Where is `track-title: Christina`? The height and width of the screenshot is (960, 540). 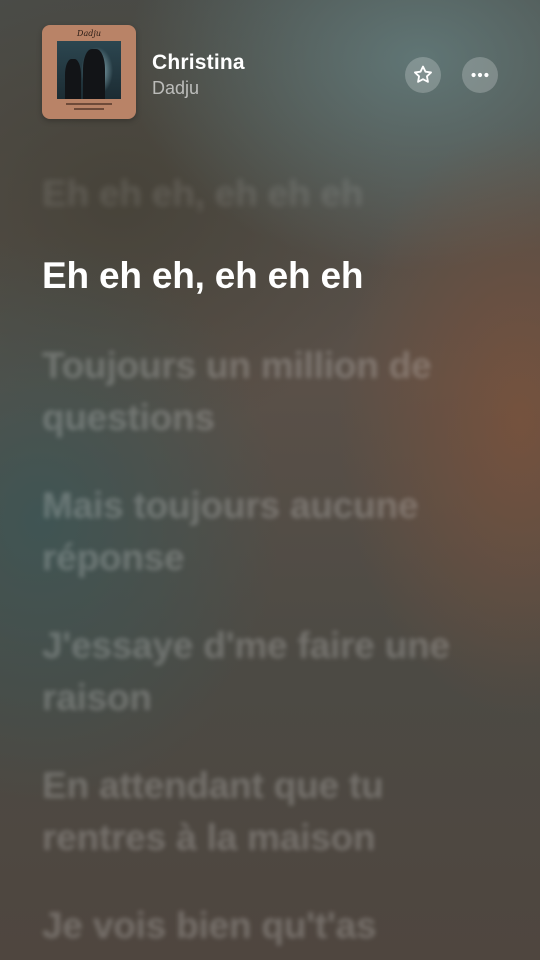 track-title: Christina is located at coordinates (198, 62).